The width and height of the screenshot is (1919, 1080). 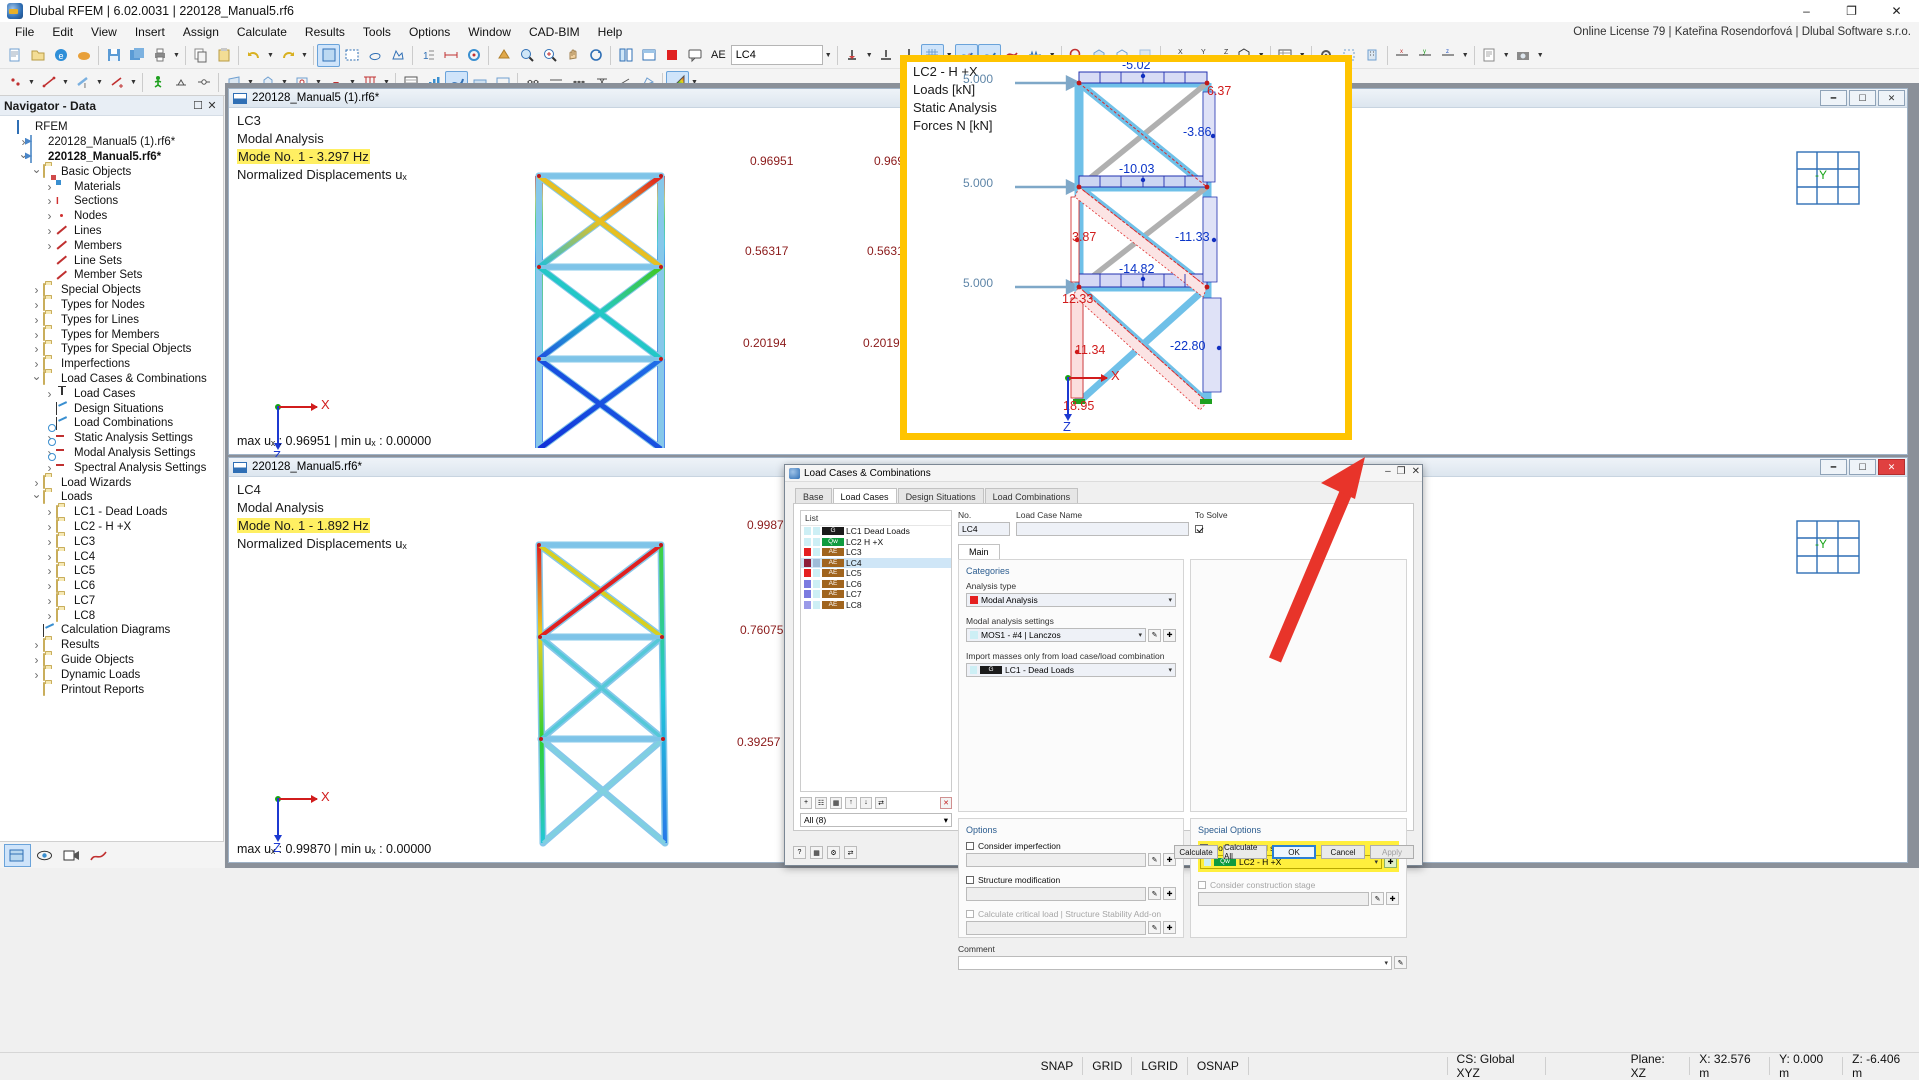 What do you see at coordinates (111, 290) in the screenshot?
I see `nav-item: Special Objects` at bounding box center [111, 290].